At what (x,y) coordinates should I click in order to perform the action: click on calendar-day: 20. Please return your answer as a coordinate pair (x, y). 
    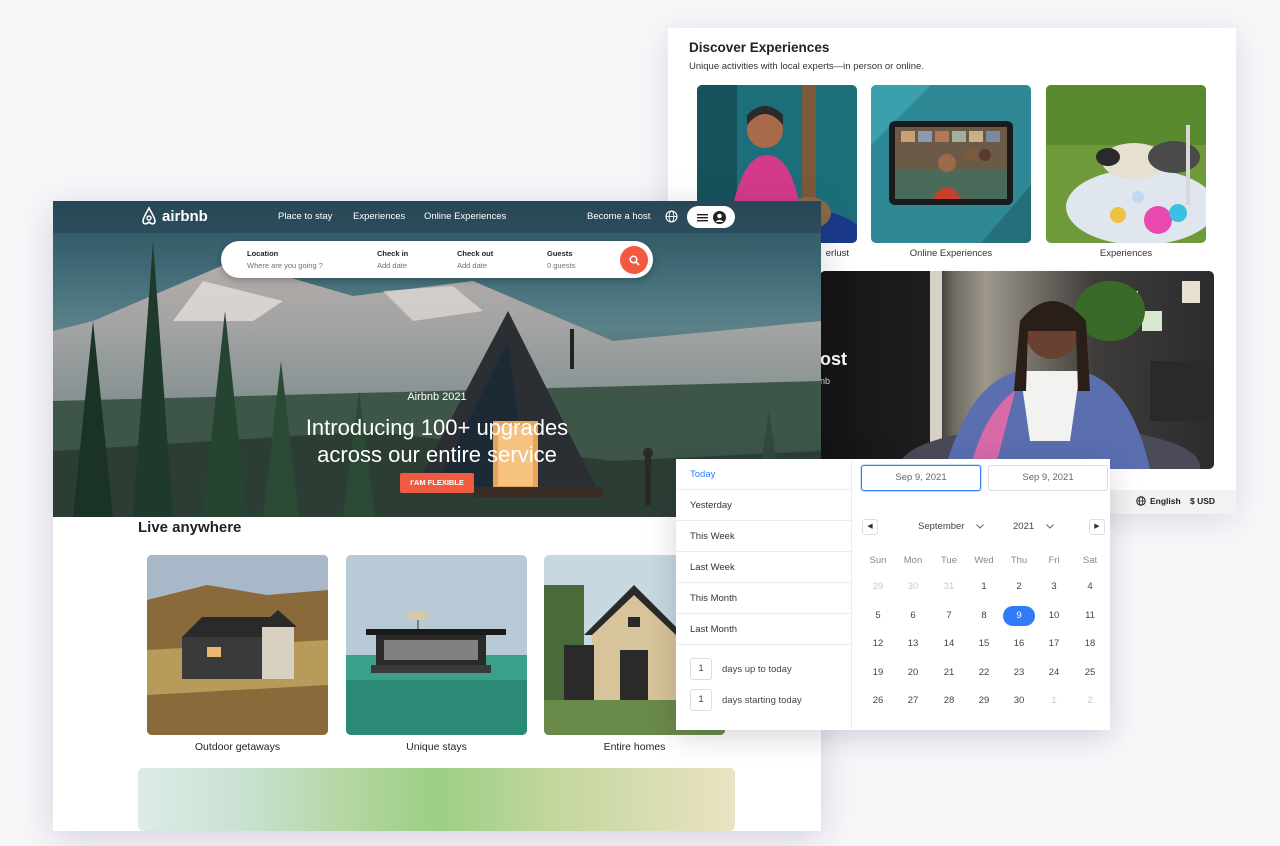
    Looking at the image, I should click on (913, 673).